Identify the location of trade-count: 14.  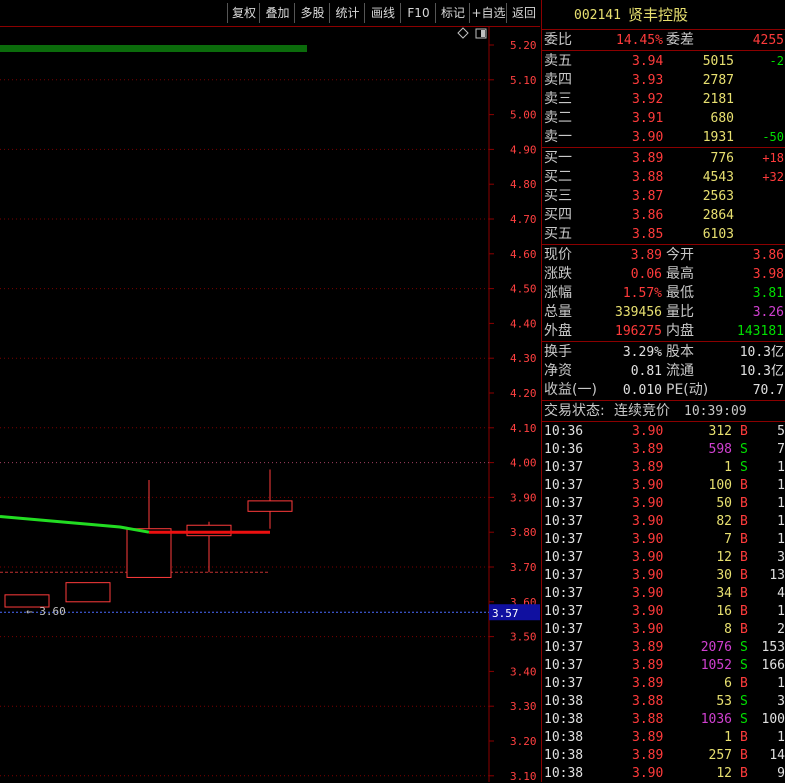
(777, 755).